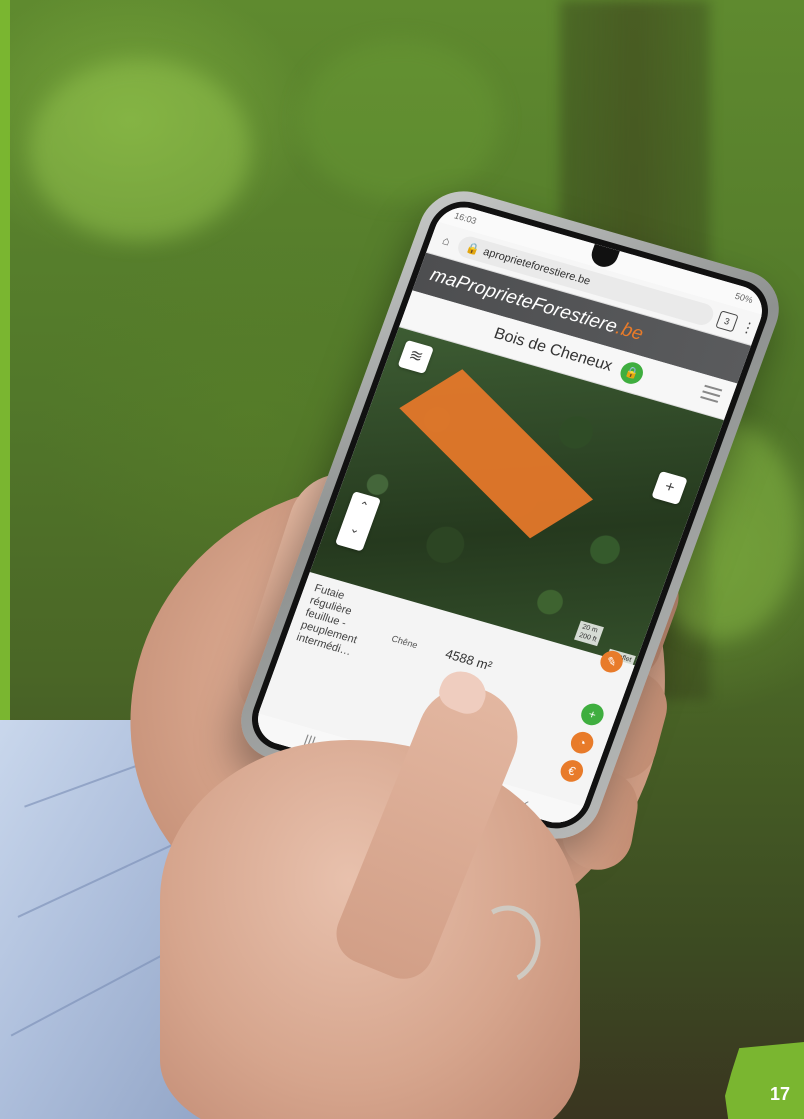 The image size is (804, 1119). What do you see at coordinates (589, 633) in the screenshot?
I see `map-scale: 20 m 200 ft` at bounding box center [589, 633].